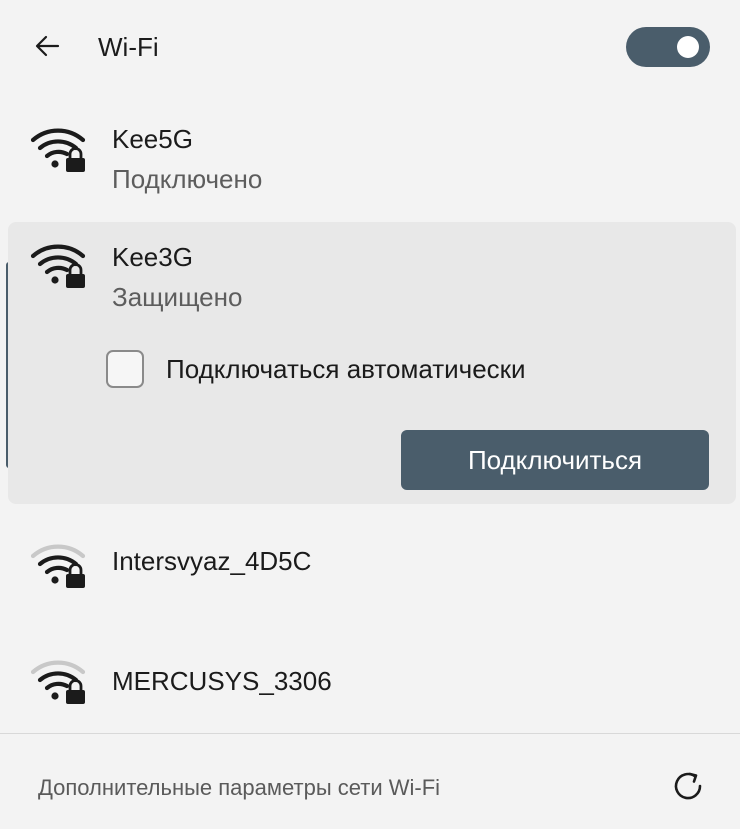  I want to click on auto-connect-checkbox, so click(125, 369).